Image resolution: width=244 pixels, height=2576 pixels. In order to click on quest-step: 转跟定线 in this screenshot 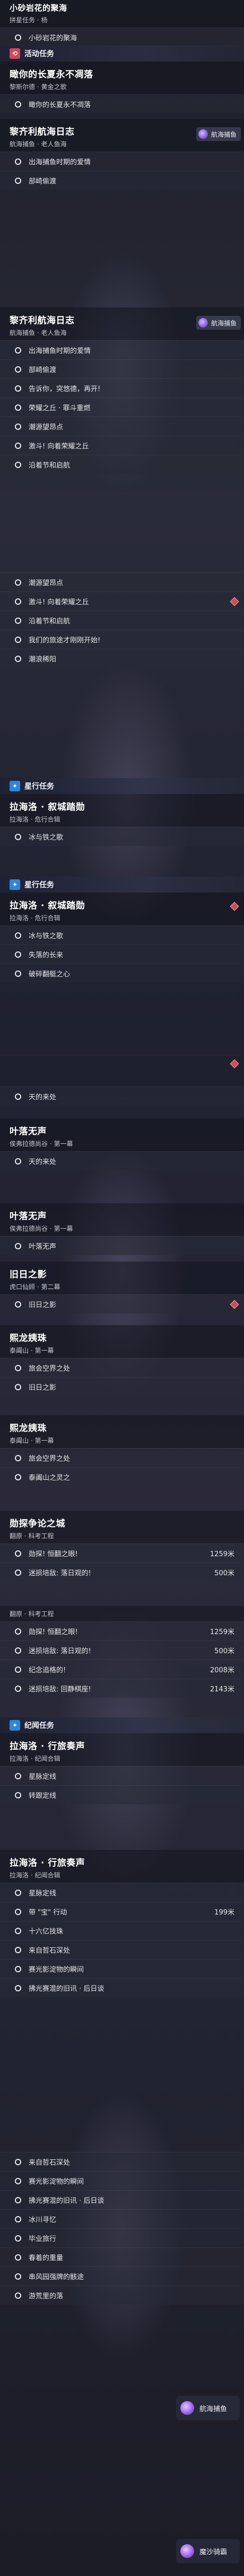, I will do `click(122, 1794)`.